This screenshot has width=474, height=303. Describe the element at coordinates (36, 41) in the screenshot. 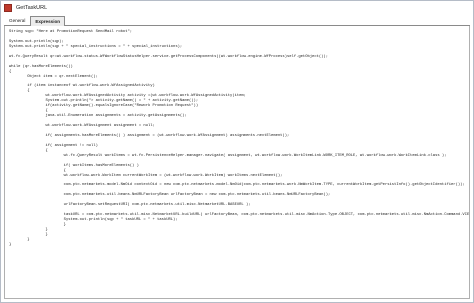

I see `code-line: System.out.println(sqp);` at that location.